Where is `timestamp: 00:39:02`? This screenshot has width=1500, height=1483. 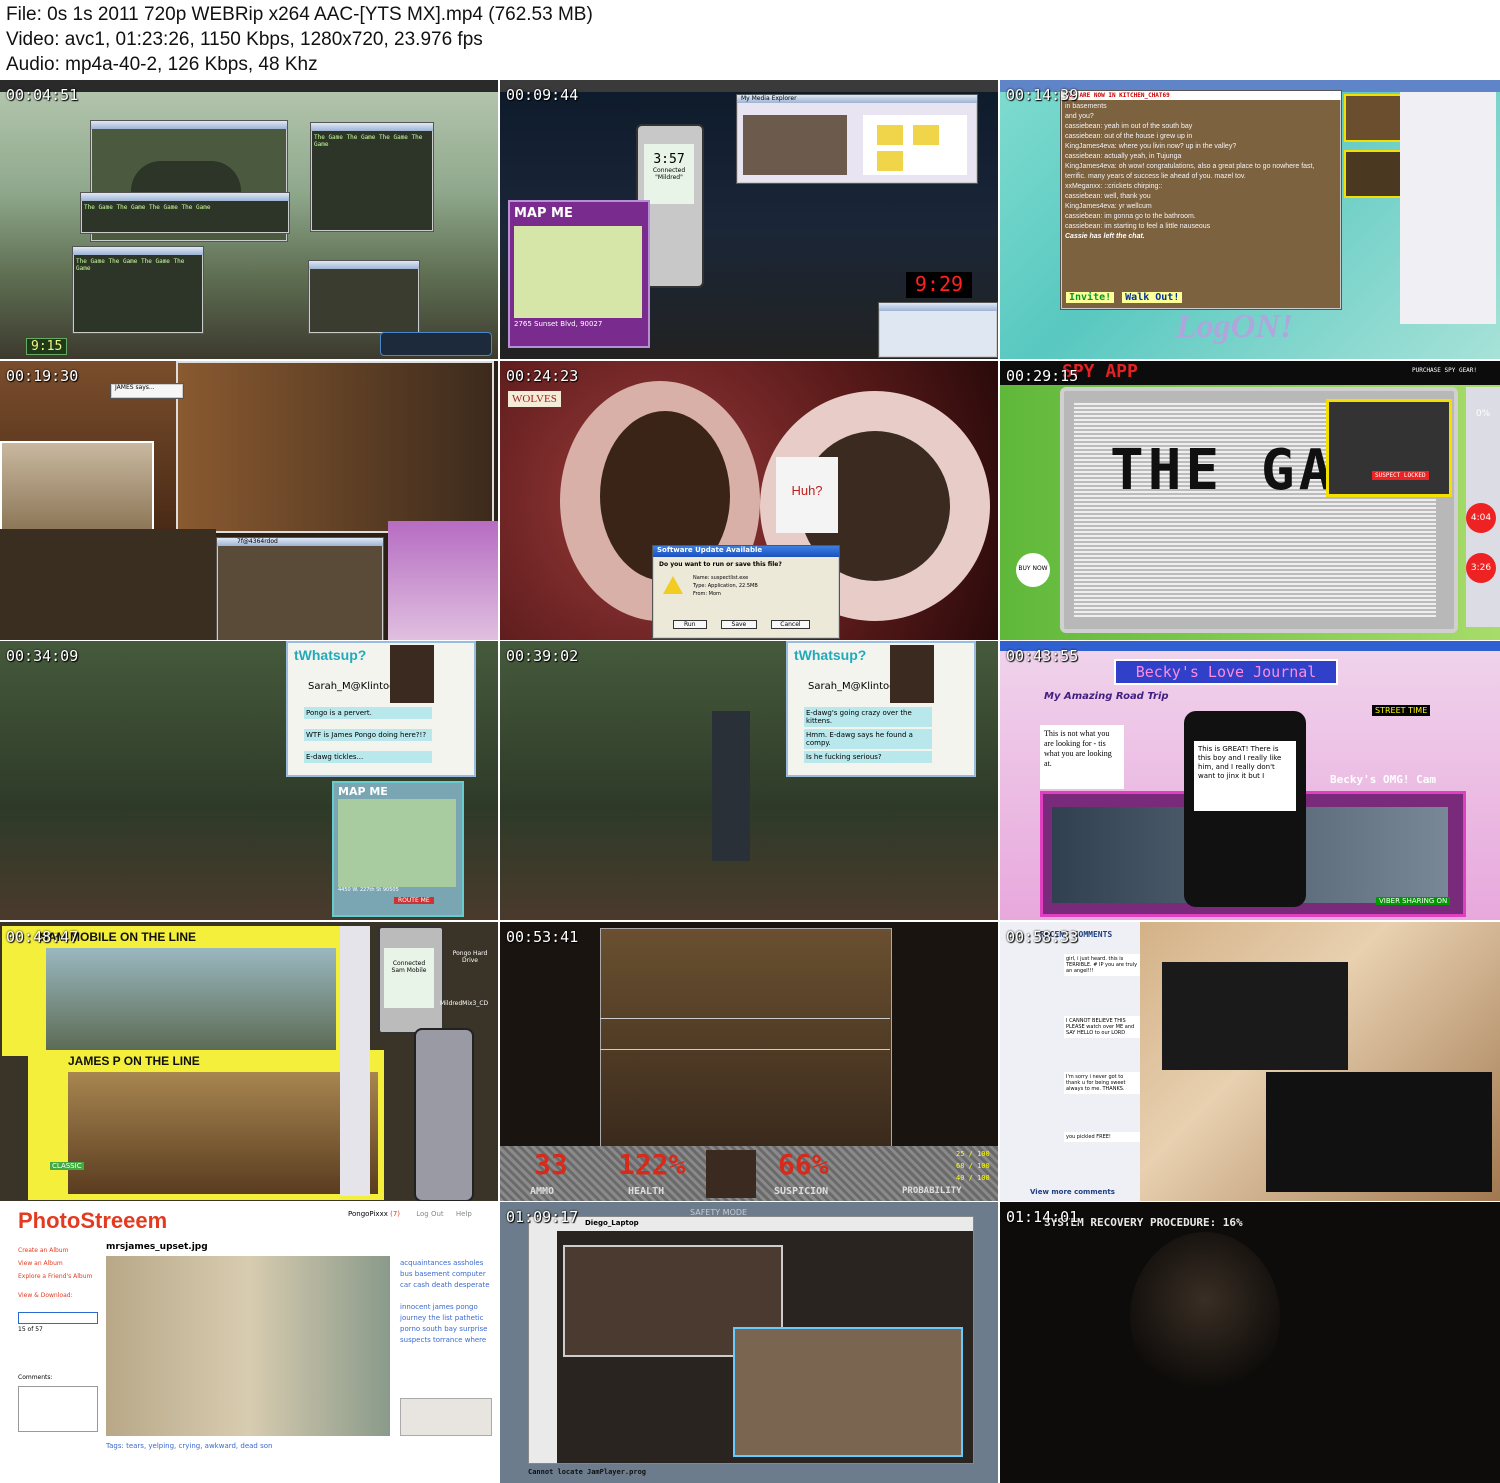
timestamp: 00:39:02 is located at coordinates (542, 656).